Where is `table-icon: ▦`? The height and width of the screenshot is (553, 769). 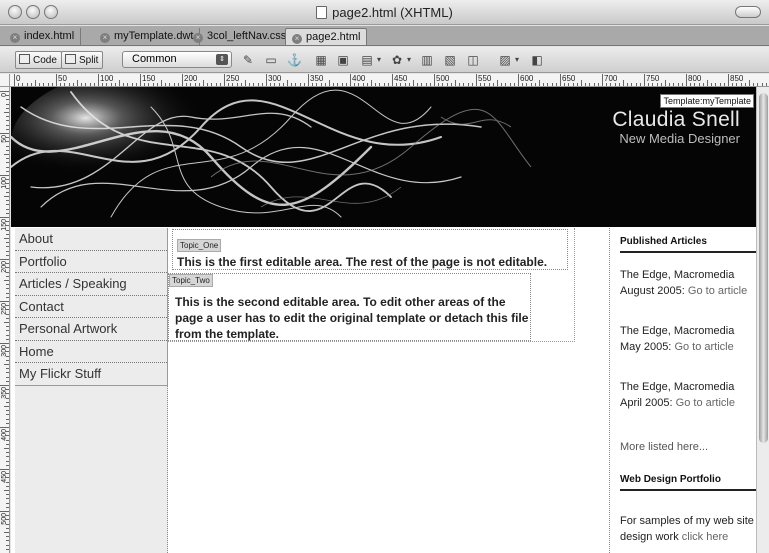 table-icon: ▦ is located at coordinates (321, 60).